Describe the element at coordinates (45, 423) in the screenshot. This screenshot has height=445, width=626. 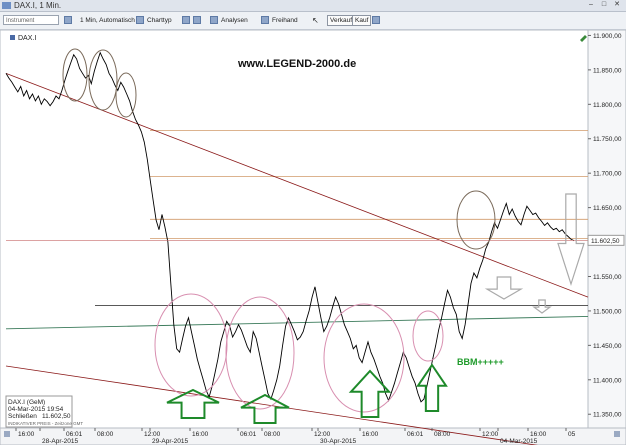
I see `info-box-indicator: INDIKATIVER PREIS - Zeitzone GMT` at that location.